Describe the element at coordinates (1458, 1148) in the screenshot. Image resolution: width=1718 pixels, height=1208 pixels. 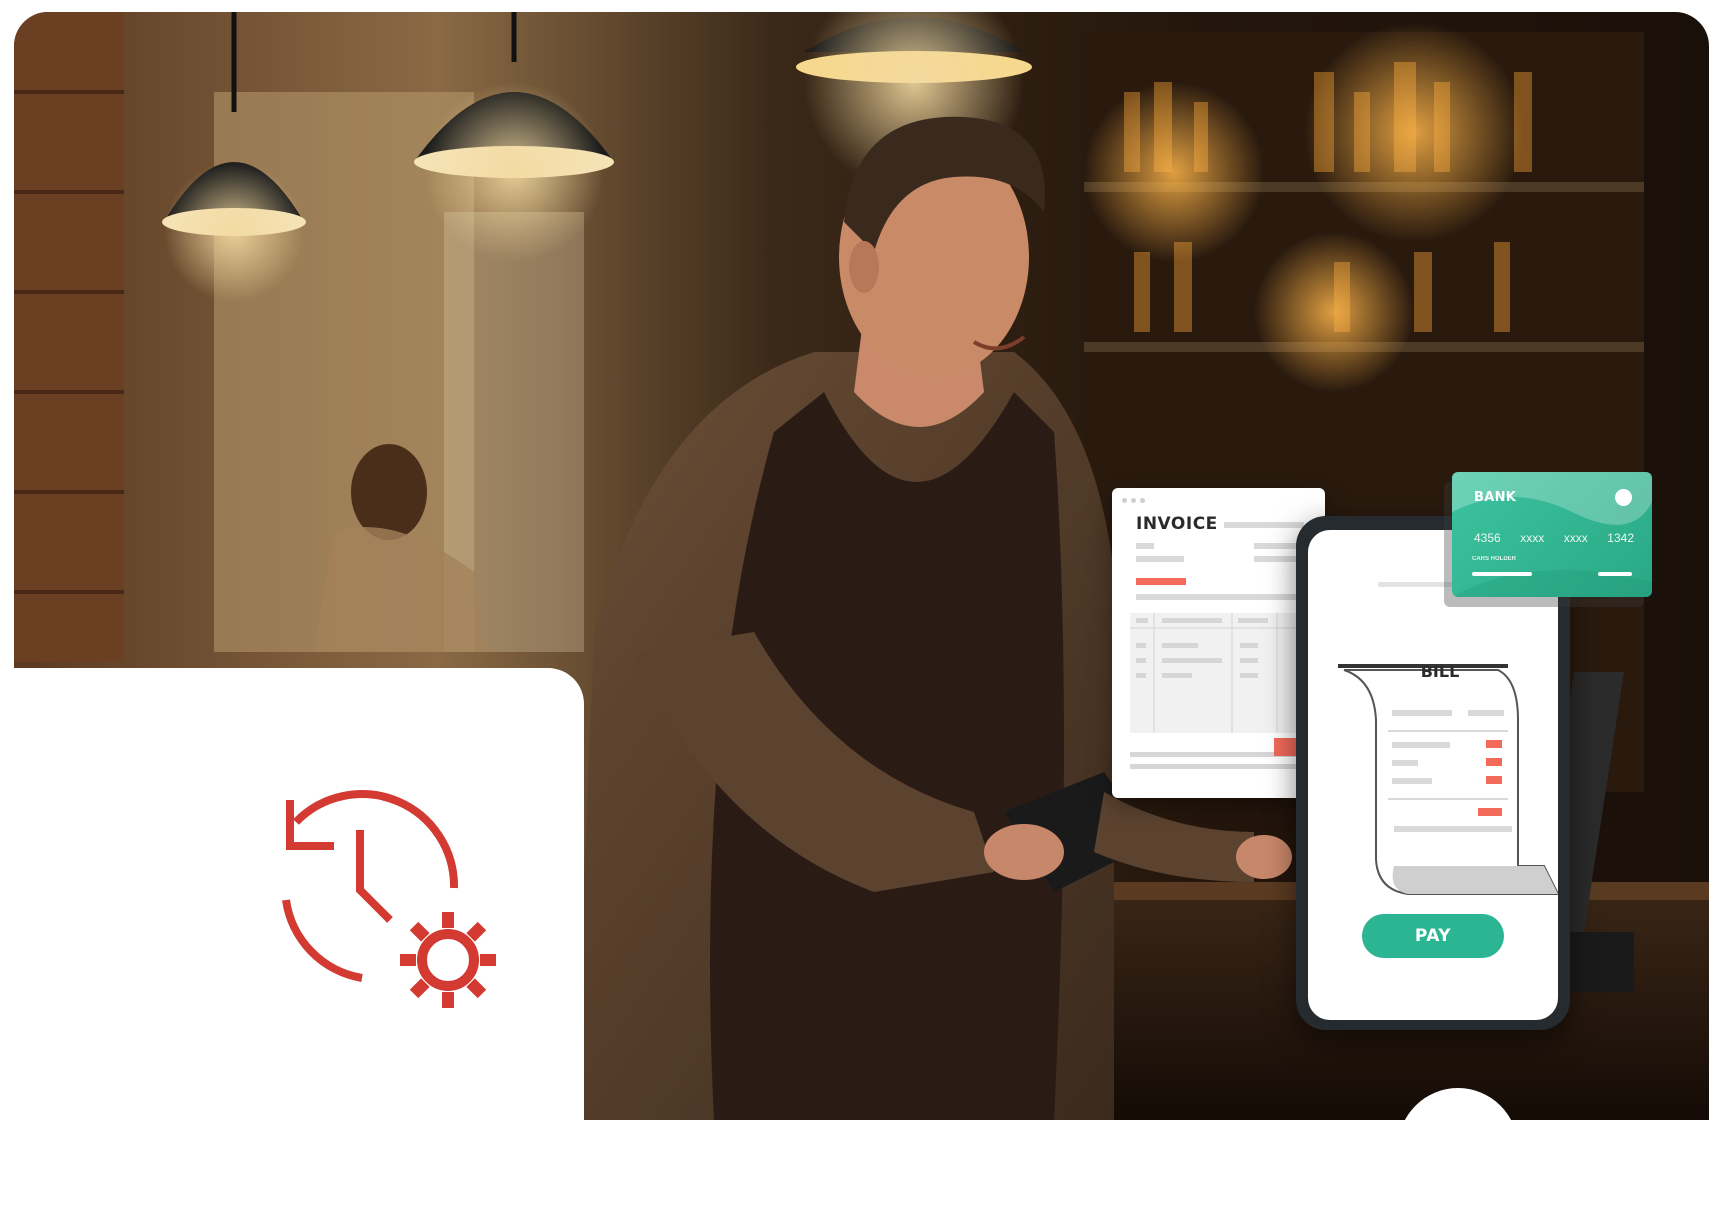
I see `scroll-down-button` at that location.